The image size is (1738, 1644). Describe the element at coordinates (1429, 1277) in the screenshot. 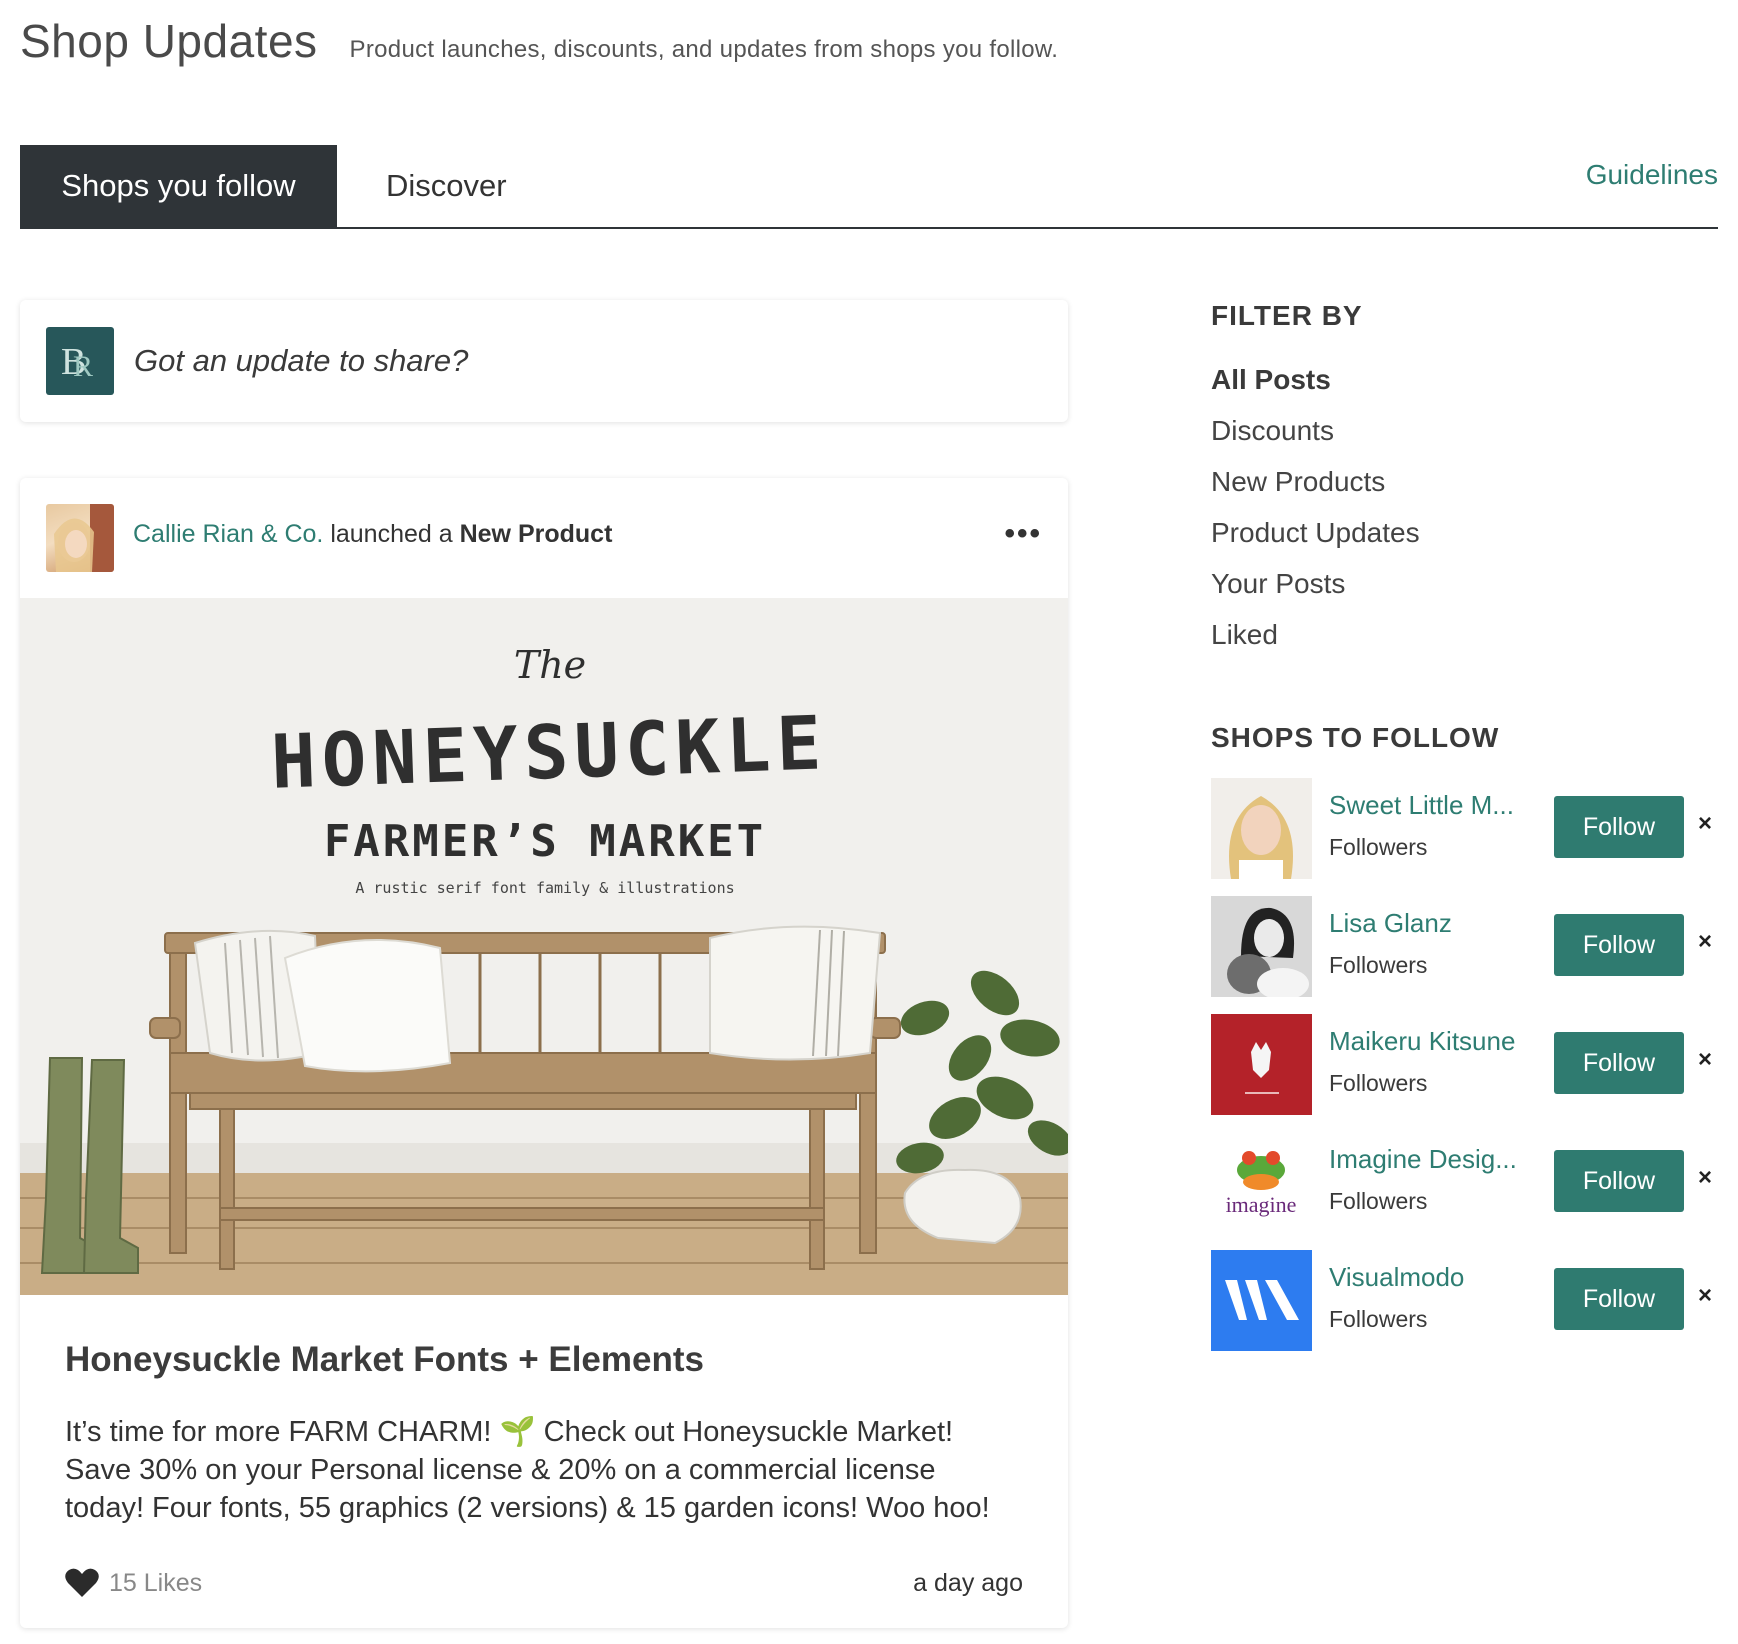

I see `shop-name: Visualmodo` at that location.